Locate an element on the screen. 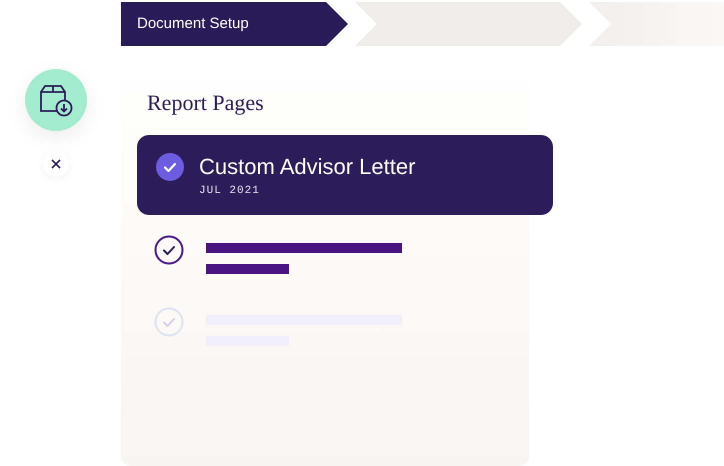 This screenshot has width=724, height=466. close-button is located at coordinates (55, 164).